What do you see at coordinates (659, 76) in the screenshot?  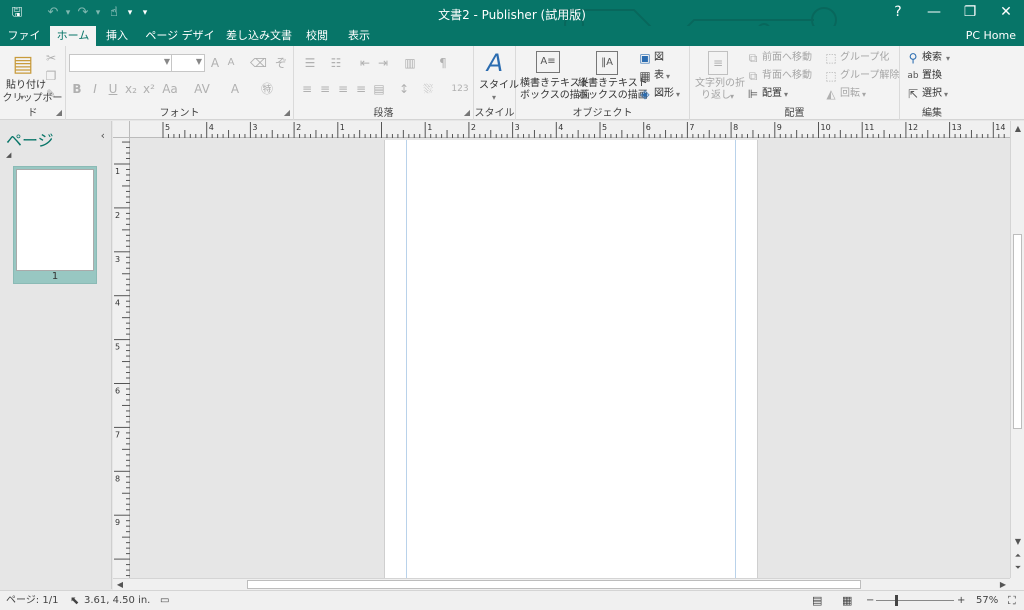 I see `table-button: 表` at bounding box center [659, 76].